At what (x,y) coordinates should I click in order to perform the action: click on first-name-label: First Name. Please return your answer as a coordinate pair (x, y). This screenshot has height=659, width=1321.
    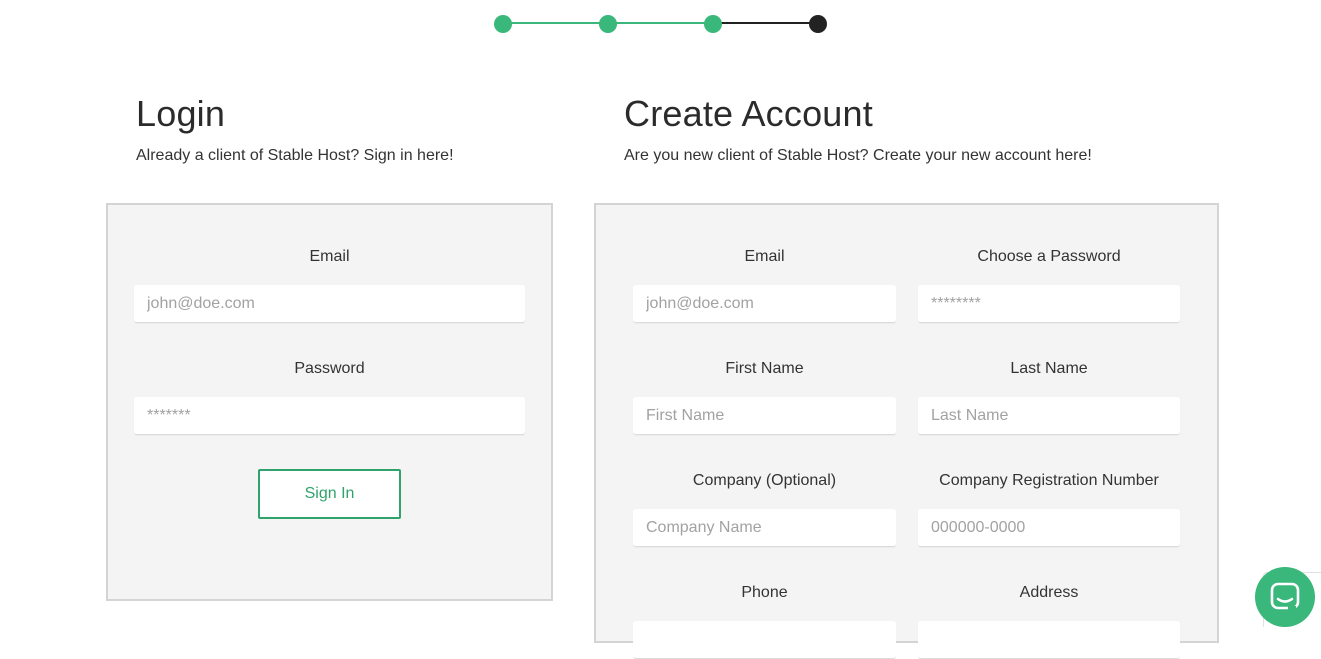
    Looking at the image, I should click on (764, 368).